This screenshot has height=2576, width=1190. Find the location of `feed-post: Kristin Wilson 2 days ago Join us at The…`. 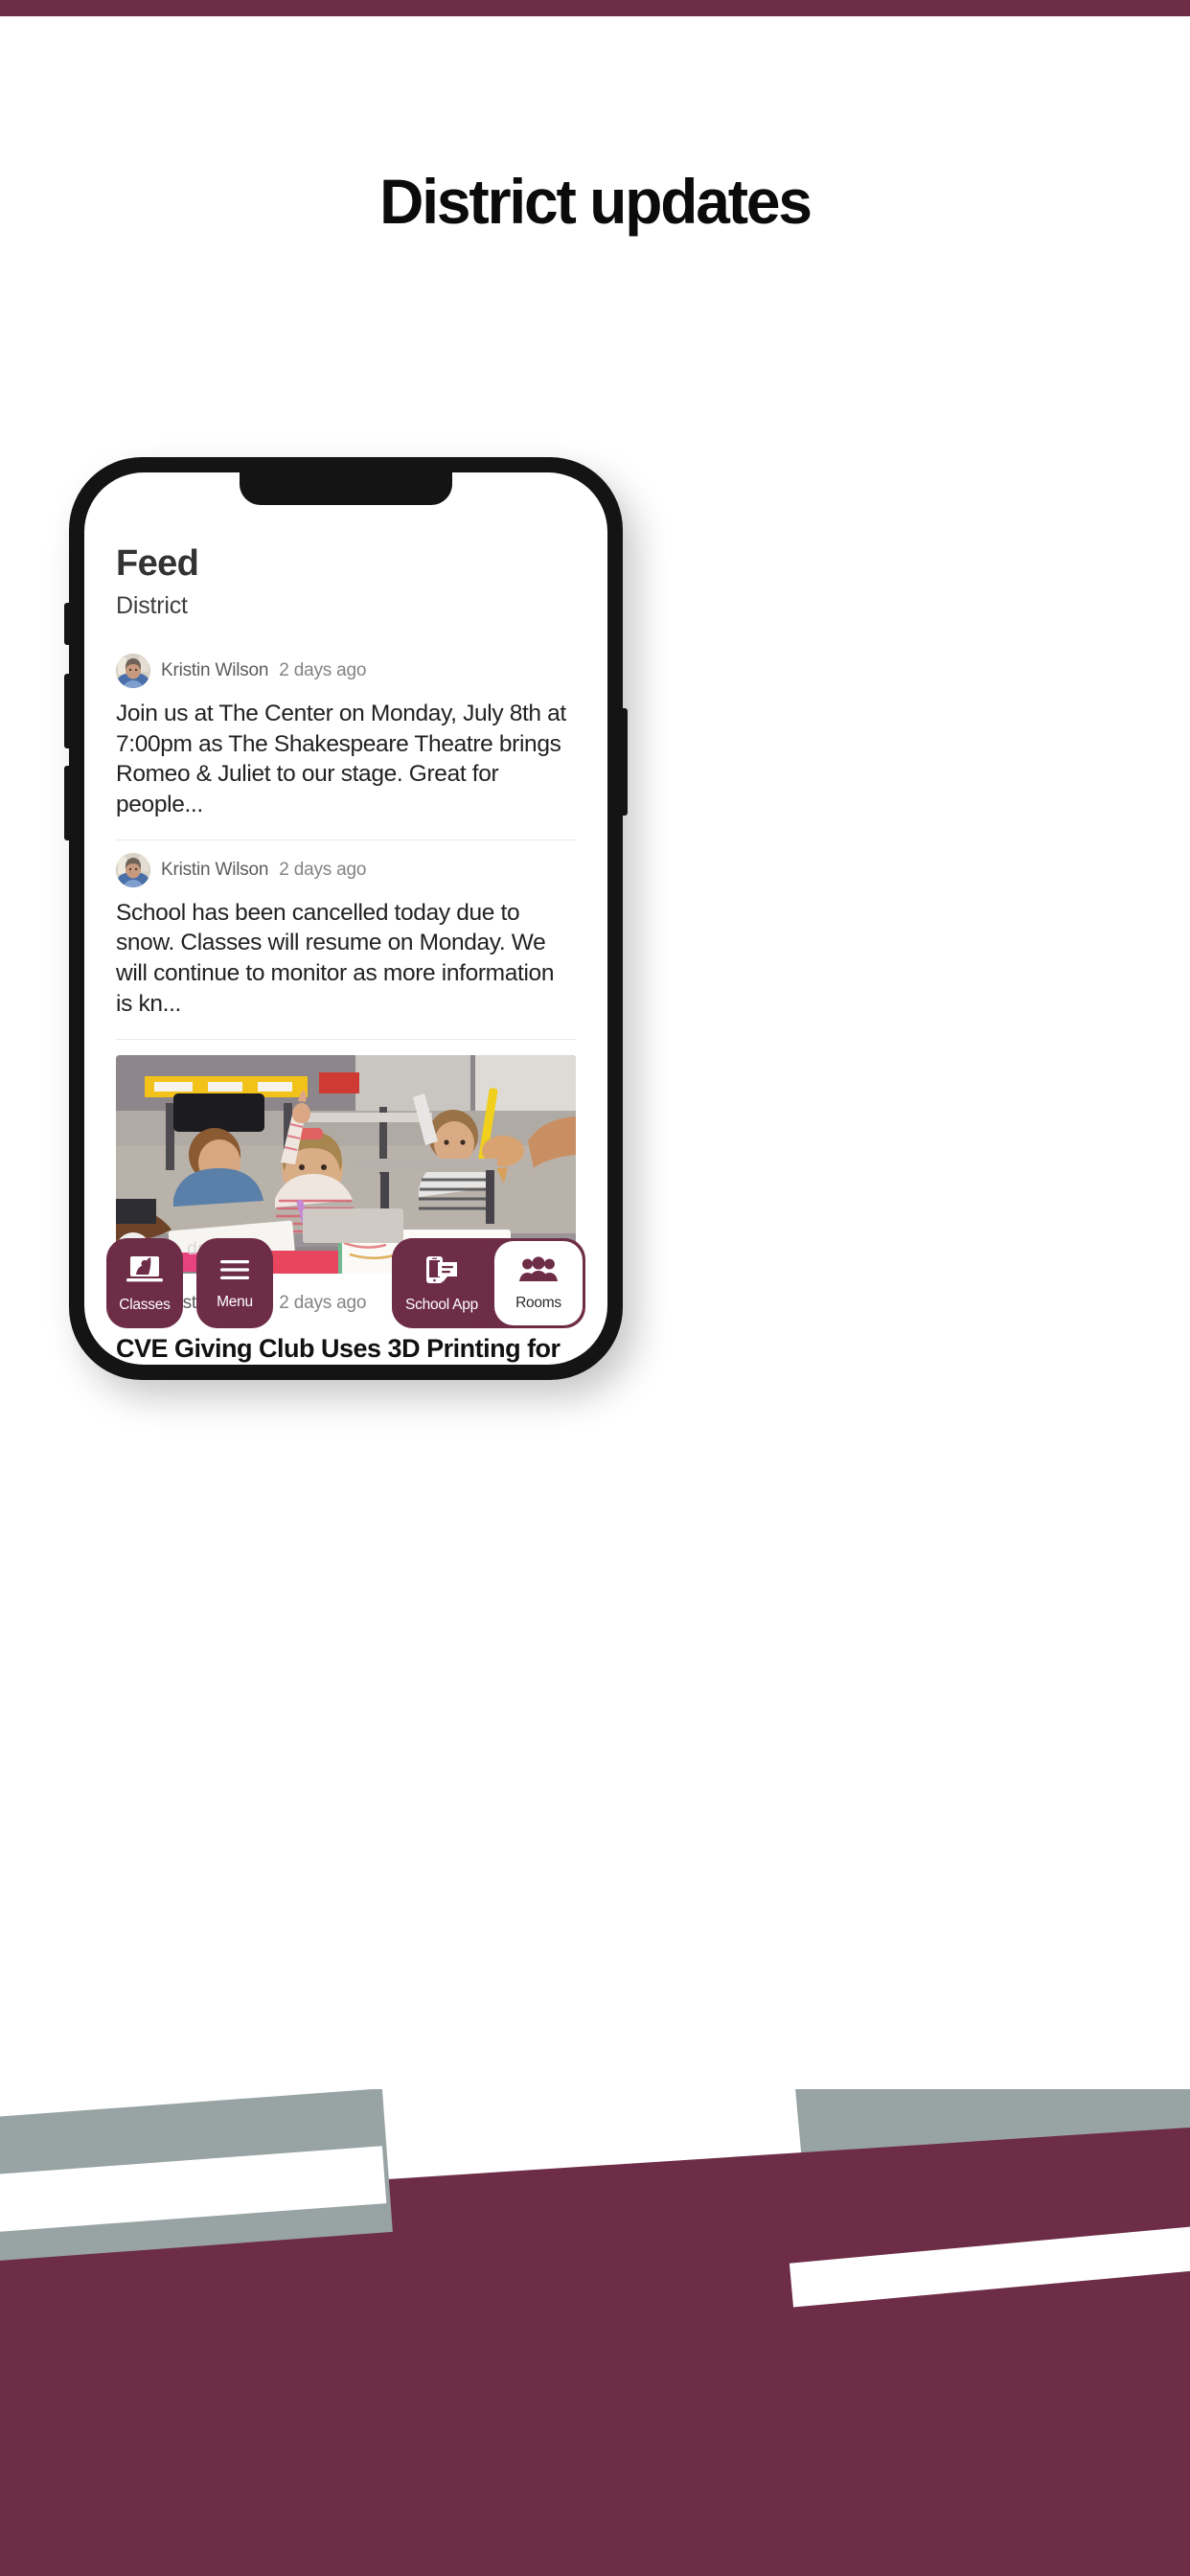

feed-post: Kristin Wilson 2 days ago Join us at The… is located at coordinates (346, 740).